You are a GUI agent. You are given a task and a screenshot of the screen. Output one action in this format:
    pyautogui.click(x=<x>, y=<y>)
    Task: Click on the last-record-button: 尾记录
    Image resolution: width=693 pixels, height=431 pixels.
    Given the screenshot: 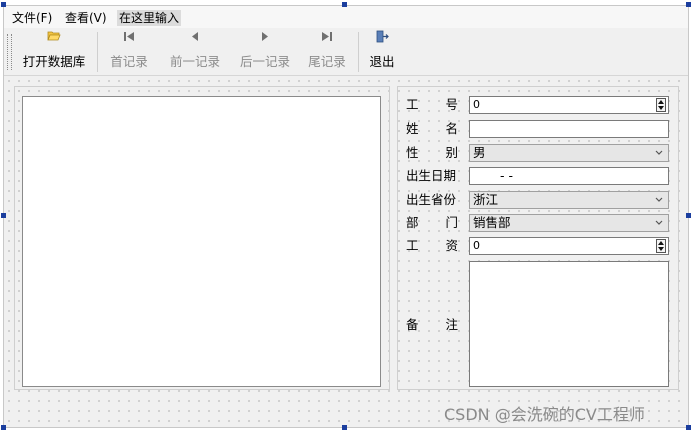 What is the action you would take?
    pyautogui.click(x=327, y=51)
    